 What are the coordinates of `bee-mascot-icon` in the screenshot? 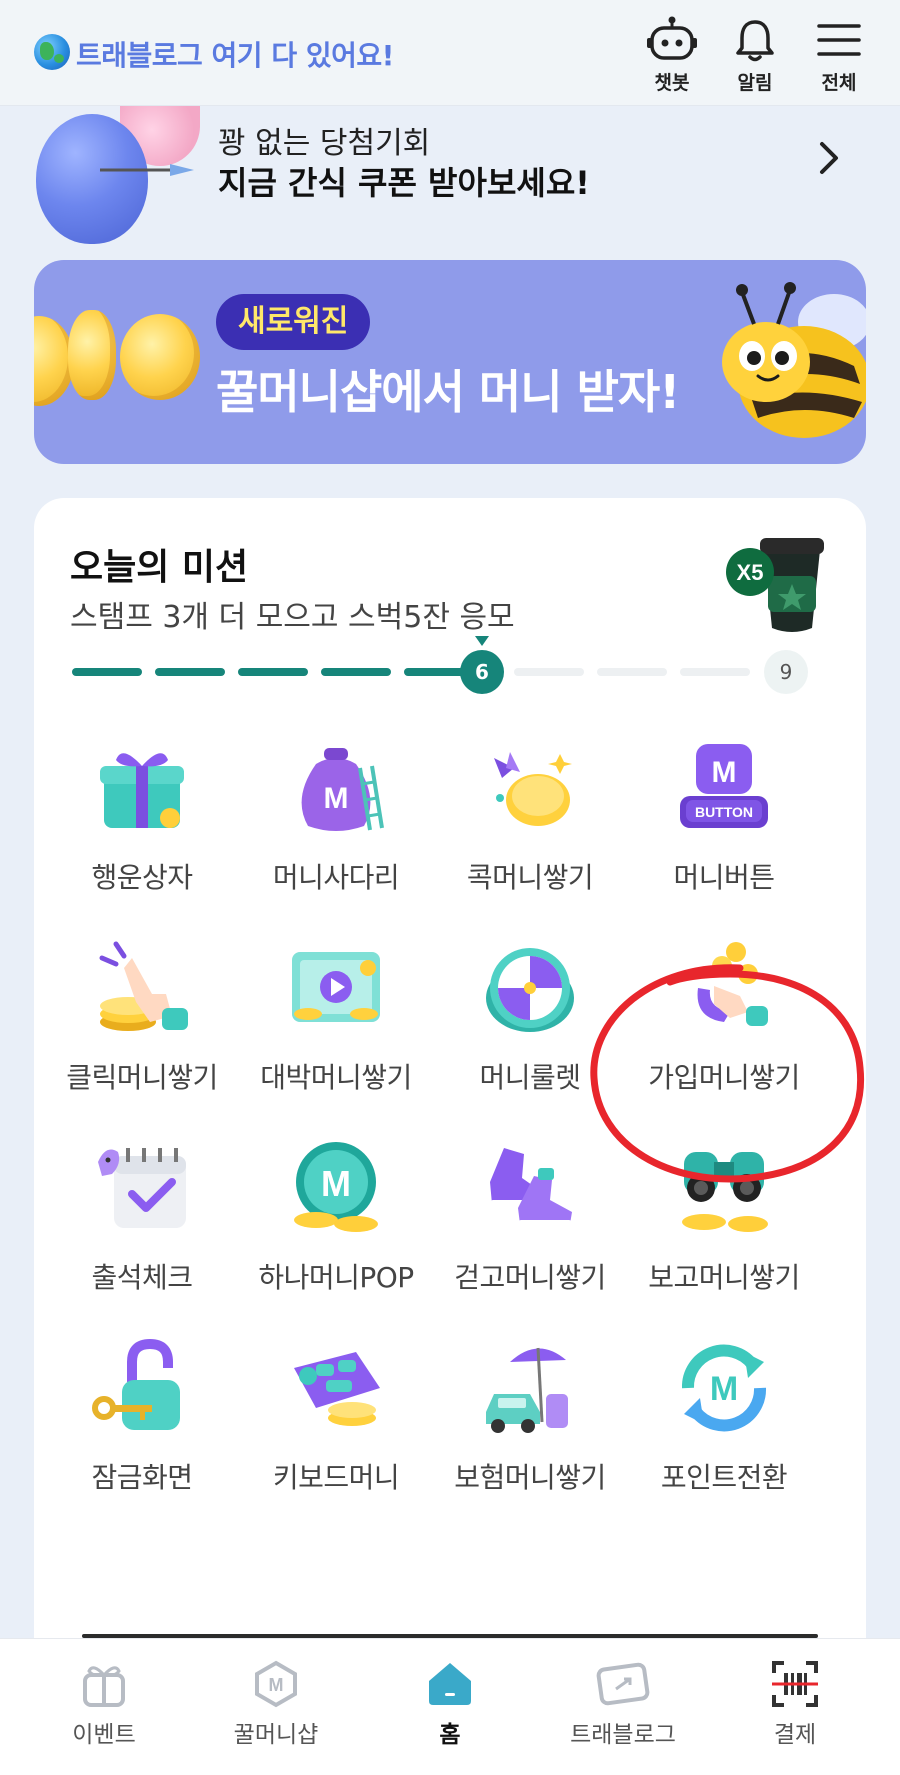 It's located at (794, 360).